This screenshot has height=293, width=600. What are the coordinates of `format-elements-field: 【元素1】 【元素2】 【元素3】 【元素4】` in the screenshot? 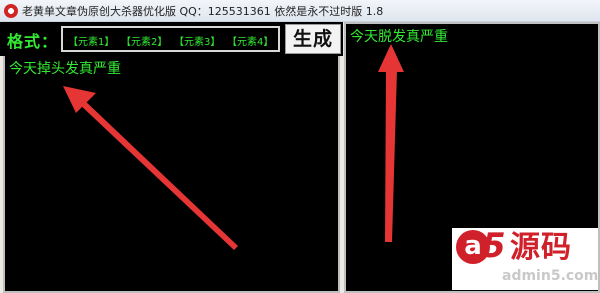 It's located at (170, 39).